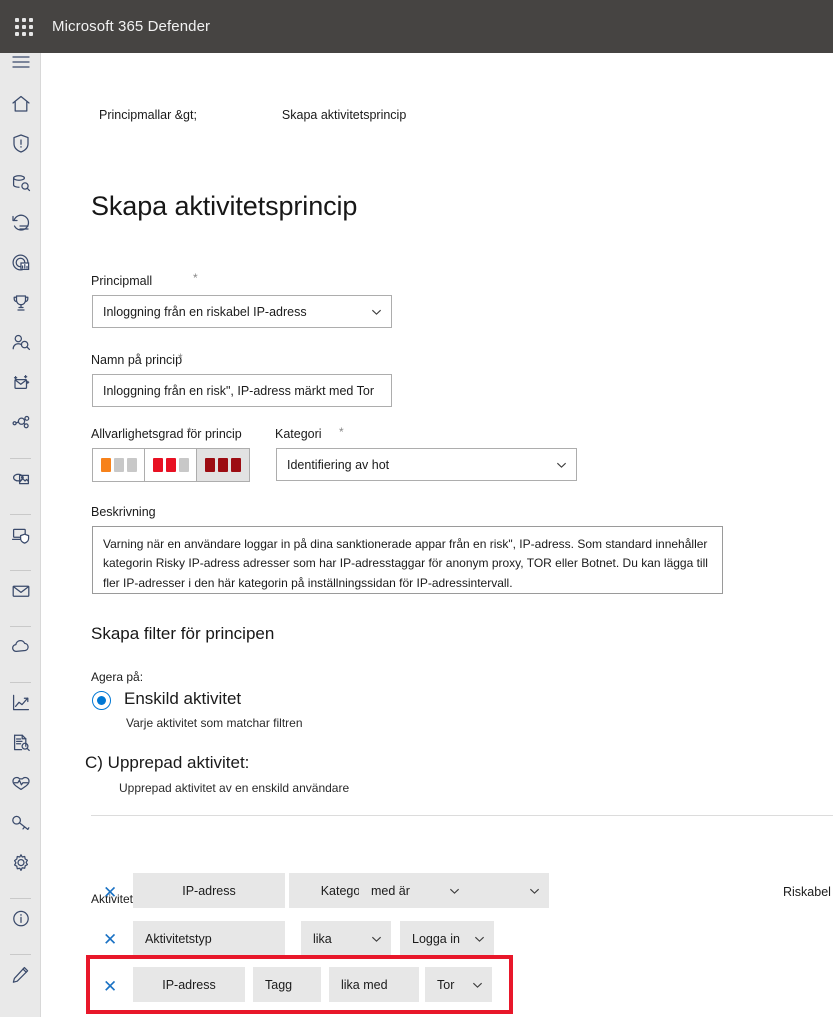 Image resolution: width=833 pixels, height=1017 pixels. Describe the element at coordinates (189, 984) in the screenshot. I see `filter-row-3-field-attribute: IP-adress` at that location.